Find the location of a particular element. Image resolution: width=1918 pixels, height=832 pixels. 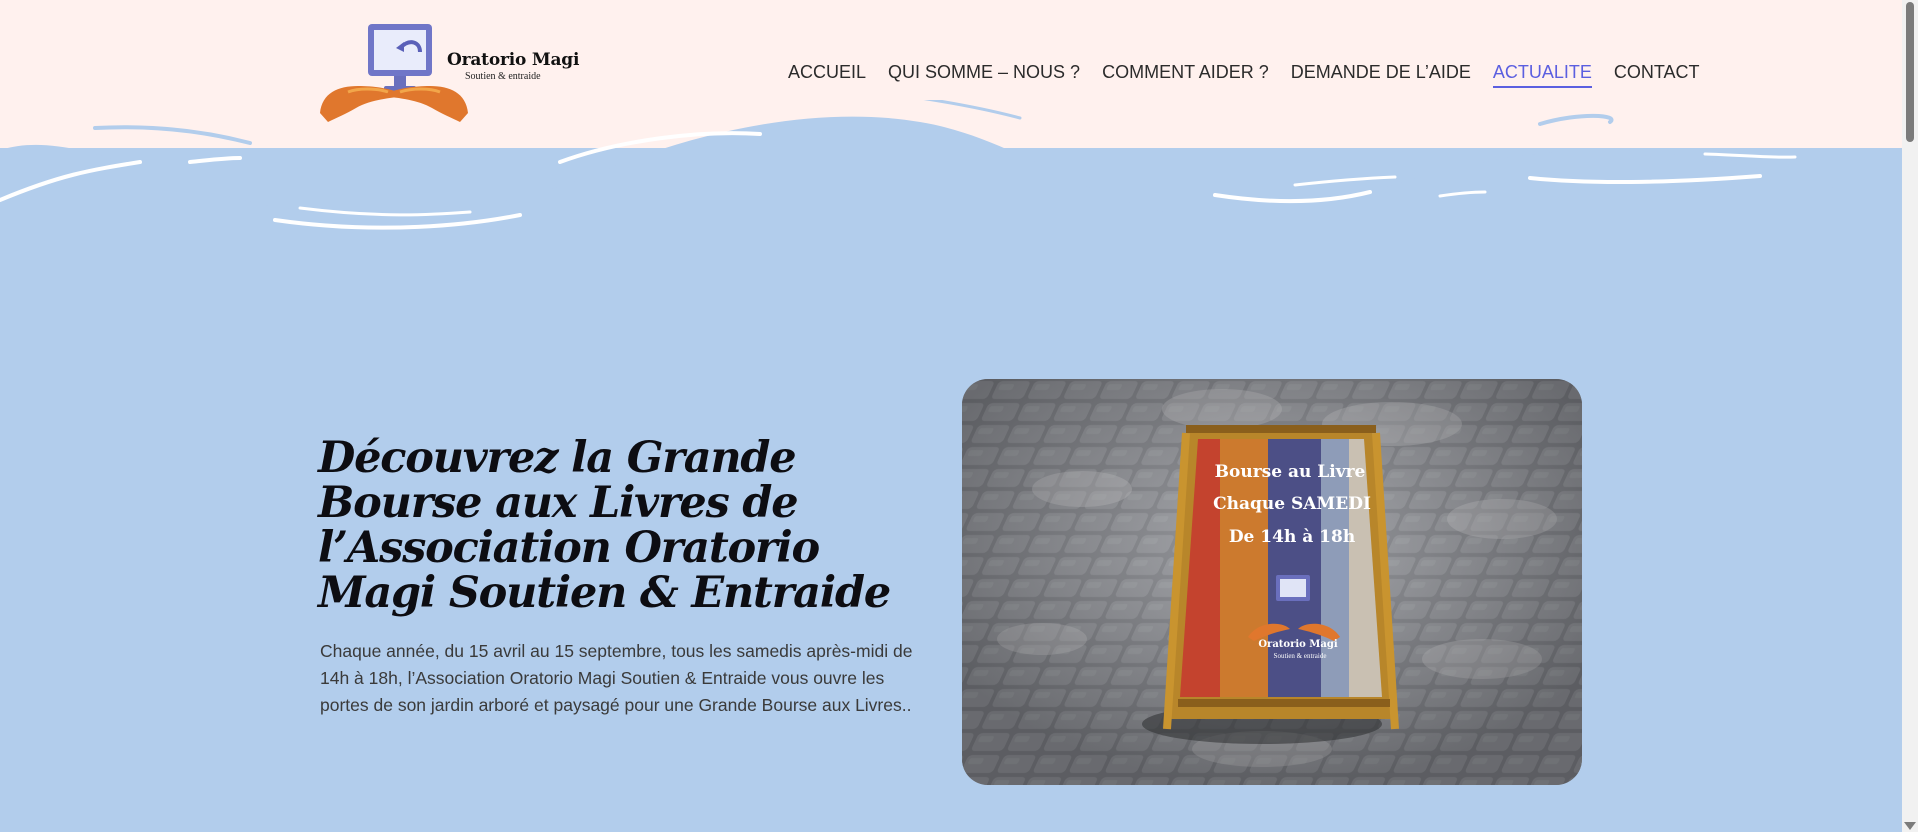

nav-item-demande-aide: DEMANDE DE L’AIDE is located at coordinates (1381, 75).